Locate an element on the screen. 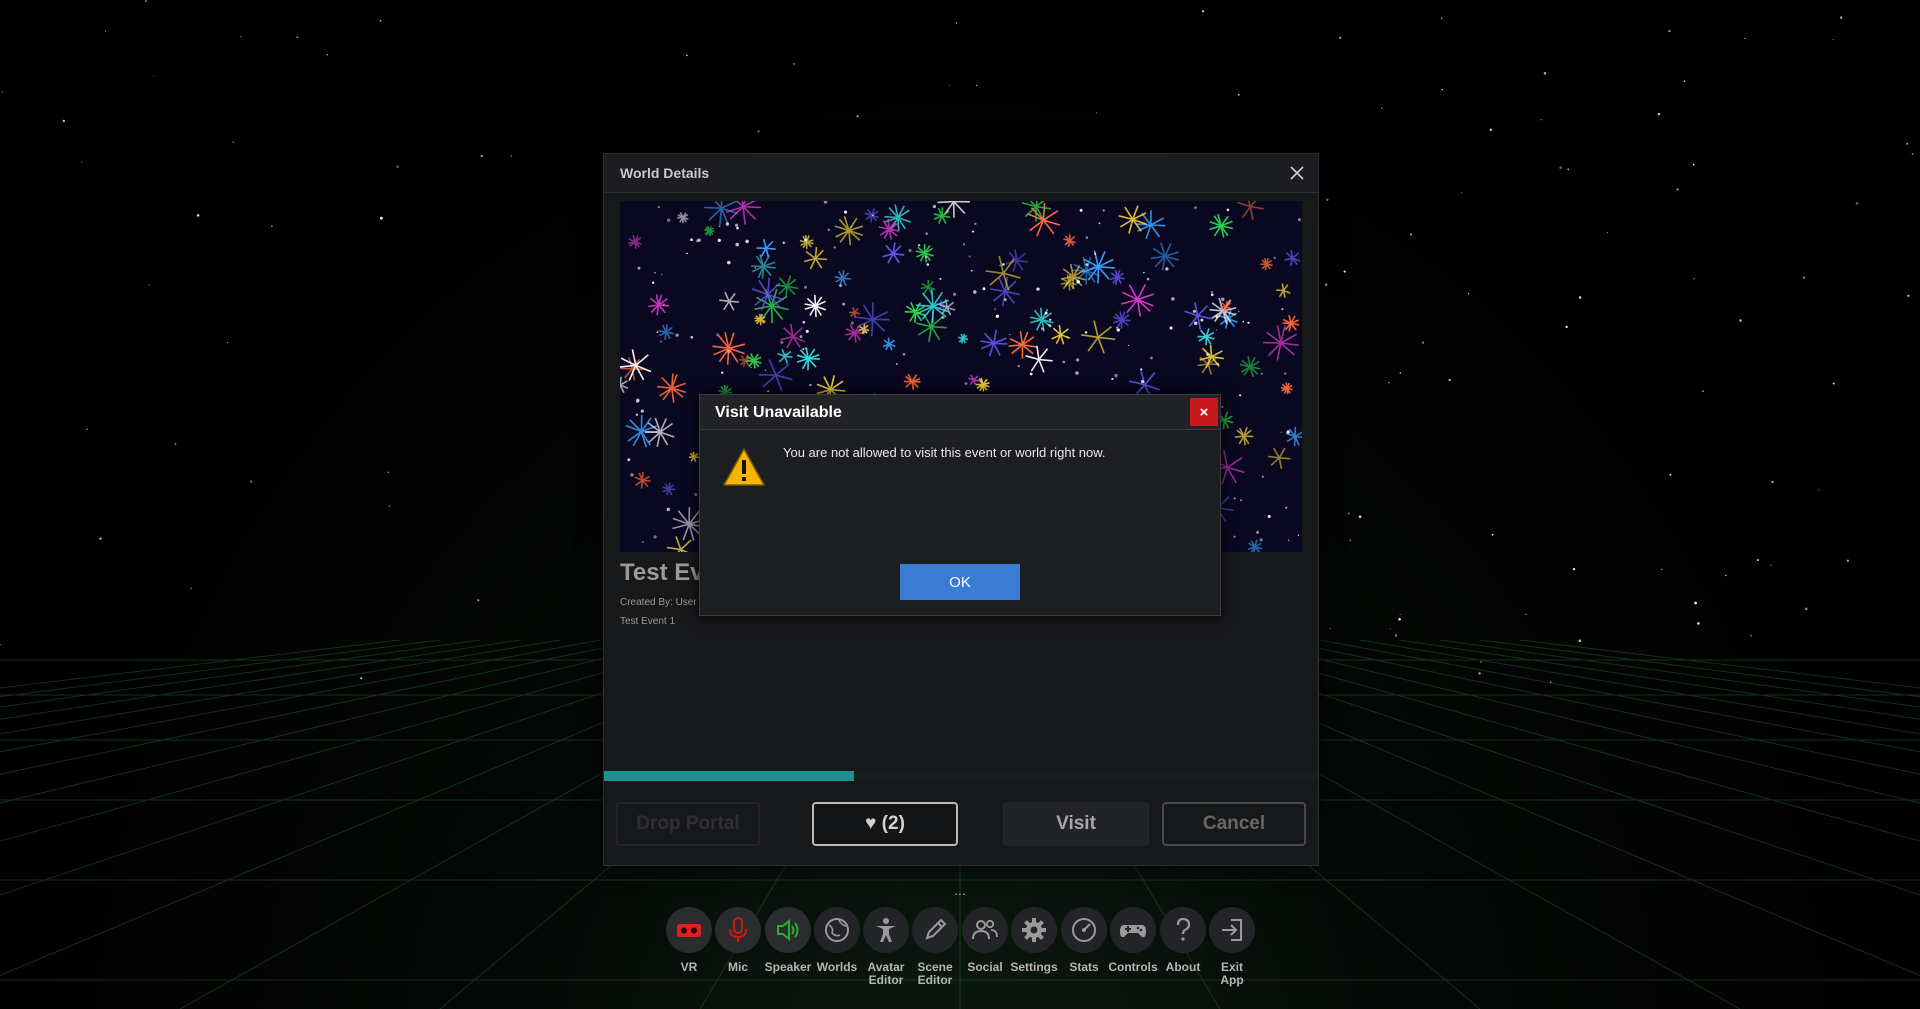 The height and width of the screenshot is (1009, 1920). question-icon is located at coordinates (1183, 930).